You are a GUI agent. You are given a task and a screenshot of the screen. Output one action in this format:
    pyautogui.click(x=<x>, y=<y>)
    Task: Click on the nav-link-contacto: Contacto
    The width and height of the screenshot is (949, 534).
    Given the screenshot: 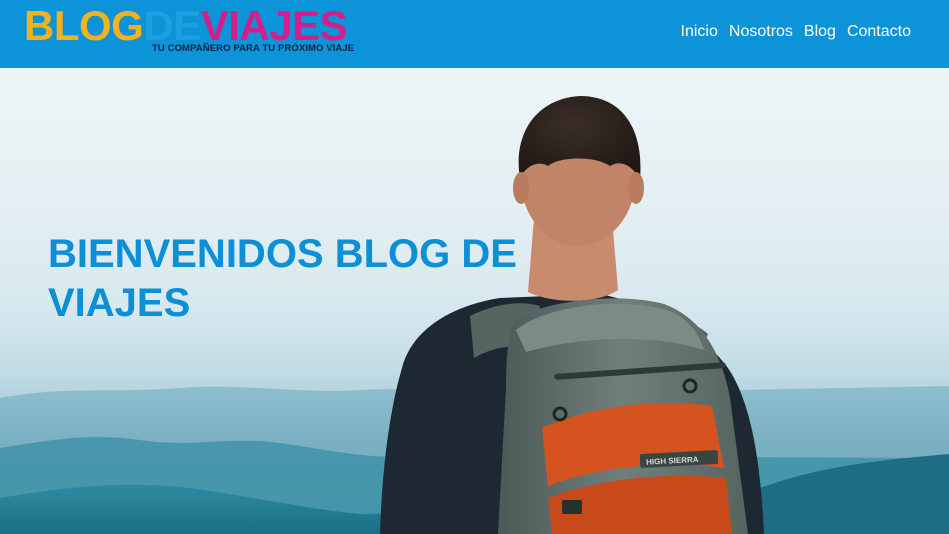 What is the action you would take?
    pyautogui.click(x=879, y=32)
    